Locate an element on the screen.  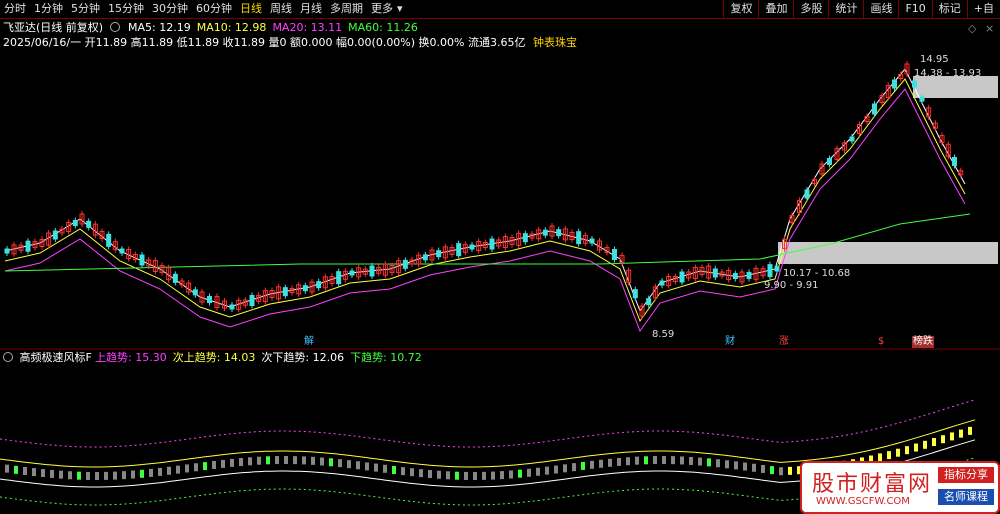
period-tab-6: 日线 is located at coordinates (251, 9).